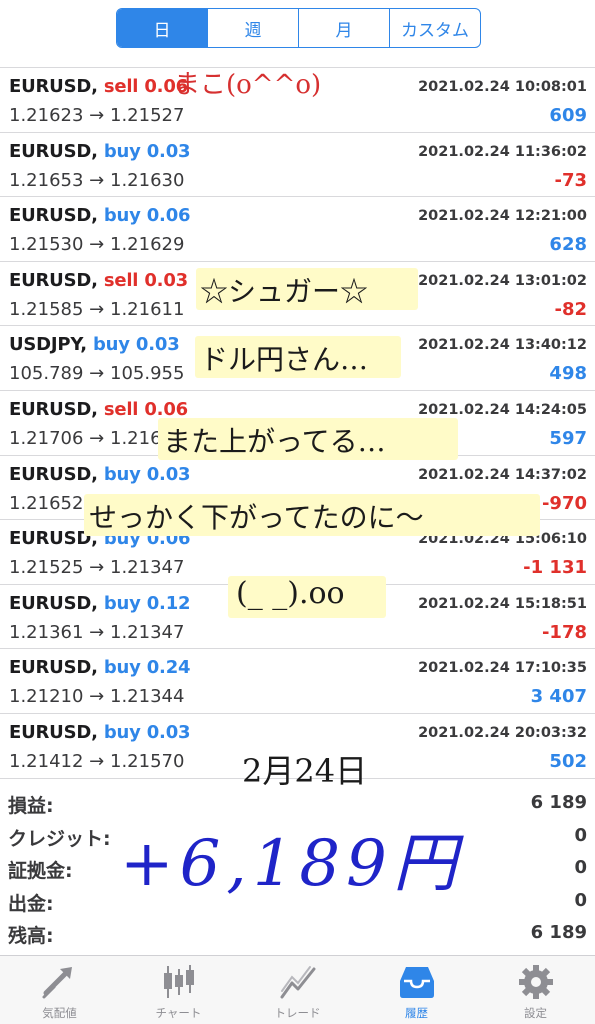 The width and height of the screenshot is (595, 1024). I want to click on close-price: 1.21570, so click(147, 761).